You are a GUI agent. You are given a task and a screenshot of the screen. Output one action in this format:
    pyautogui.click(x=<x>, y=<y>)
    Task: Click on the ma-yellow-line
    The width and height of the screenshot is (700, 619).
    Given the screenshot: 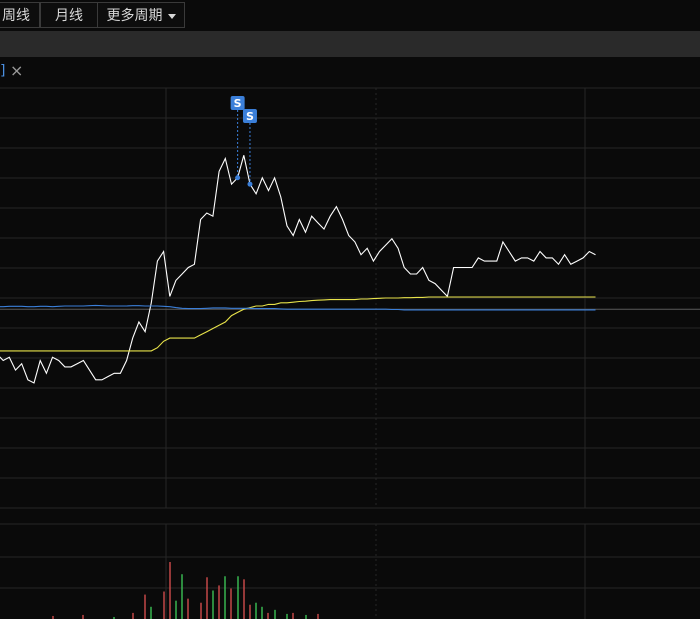 What is the action you would take?
    pyautogui.click(x=298, y=324)
    